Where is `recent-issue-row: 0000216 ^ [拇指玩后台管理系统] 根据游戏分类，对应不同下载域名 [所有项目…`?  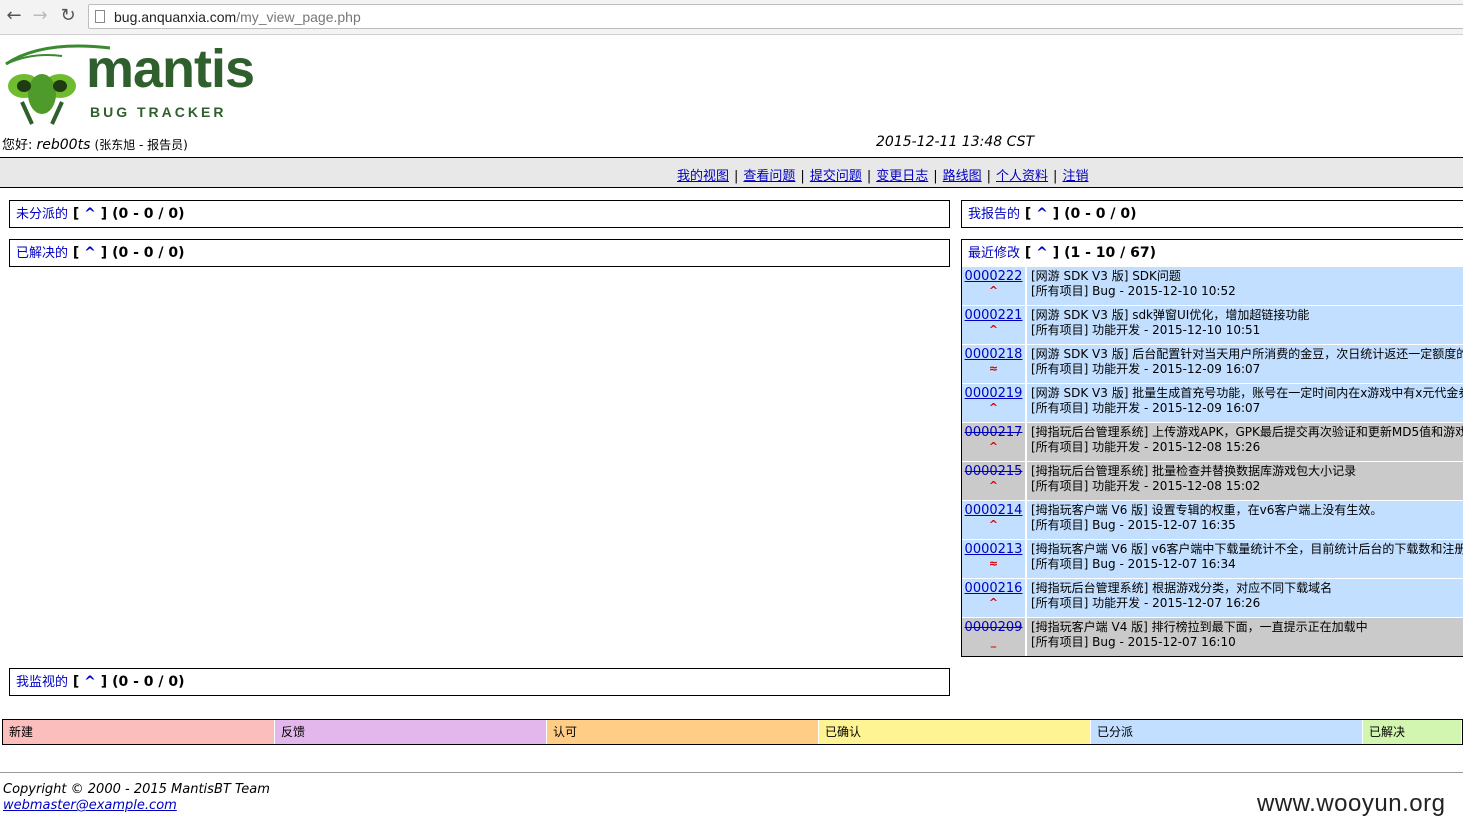 recent-issue-row: 0000216 ^ [拇指玩后台管理系统] 根据游戏分类，对应不同下载域名 [所有项目… is located at coordinates (1212, 598).